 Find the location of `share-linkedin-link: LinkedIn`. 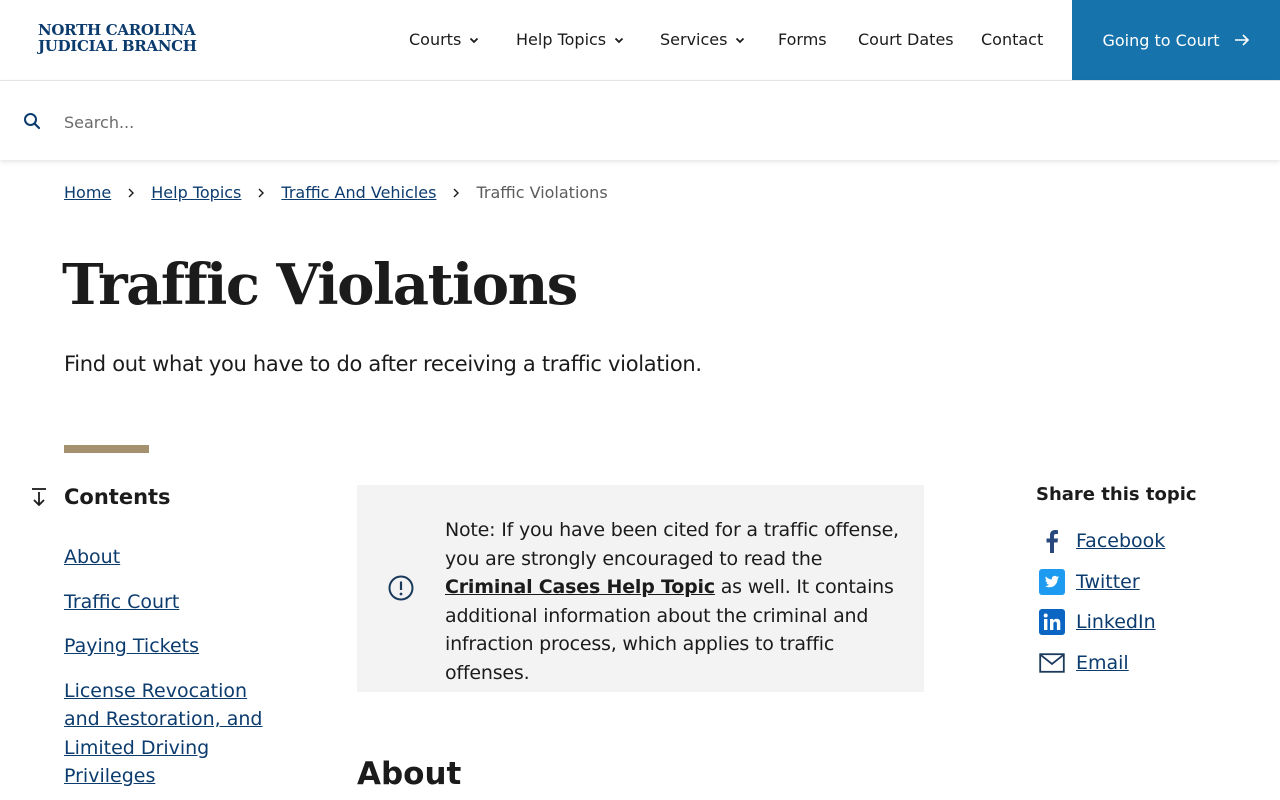

share-linkedin-link: LinkedIn is located at coordinates (1116, 622).